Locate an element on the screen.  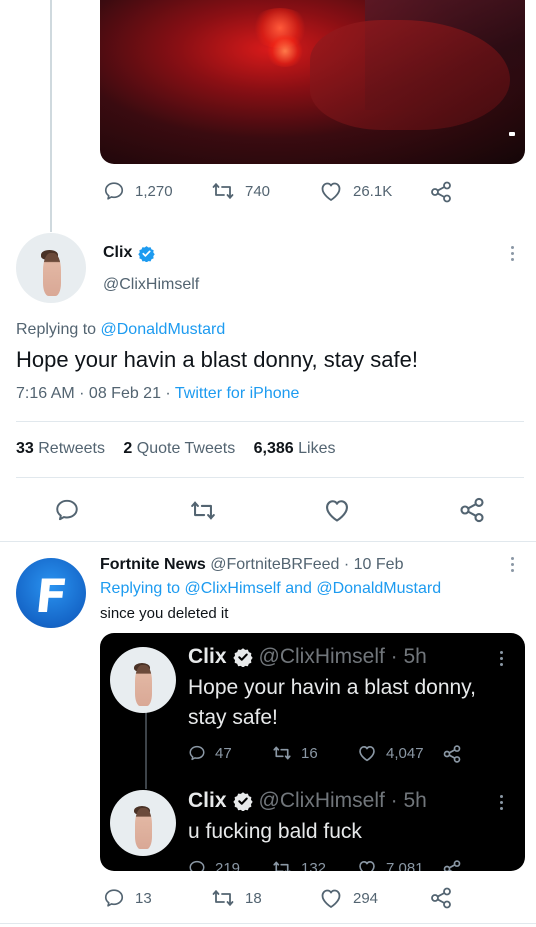
quote-tweets-stat: 2 Quote Tweets is located at coordinates (179, 448).